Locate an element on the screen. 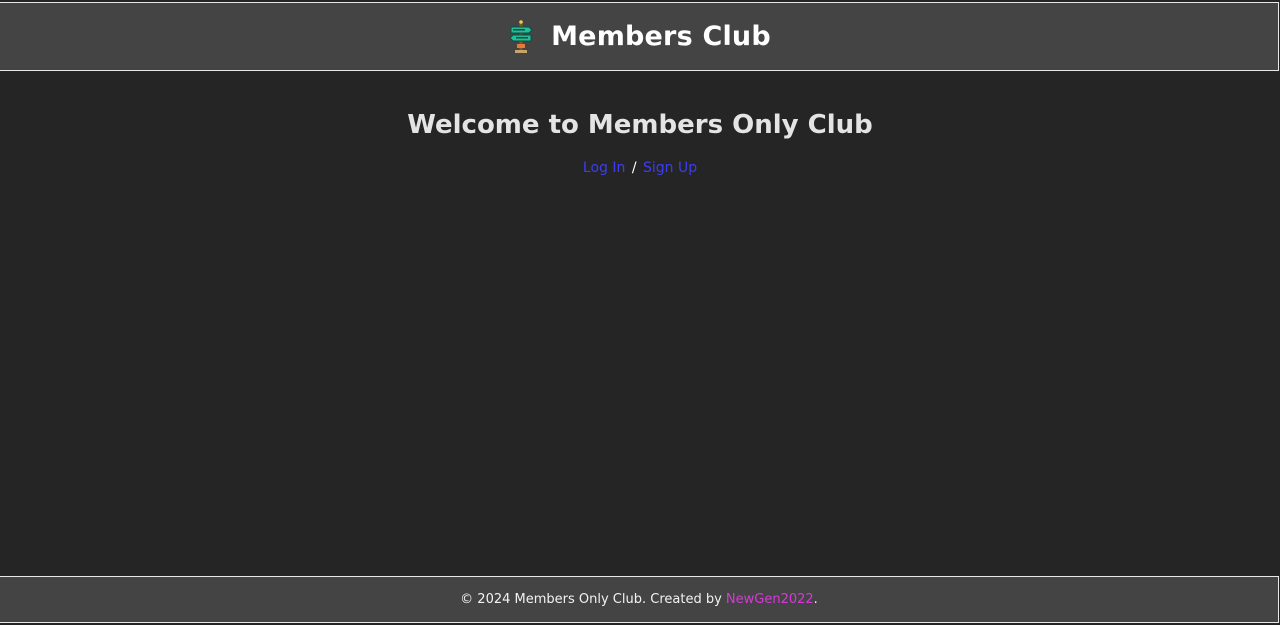 Image resolution: width=1280 pixels, height=625 pixels. footer-period: . is located at coordinates (815, 599).